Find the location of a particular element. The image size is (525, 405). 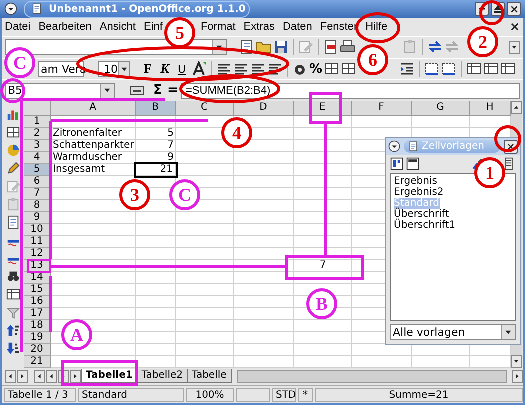

style-item: Überschrift1 is located at coordinates (425, 225).